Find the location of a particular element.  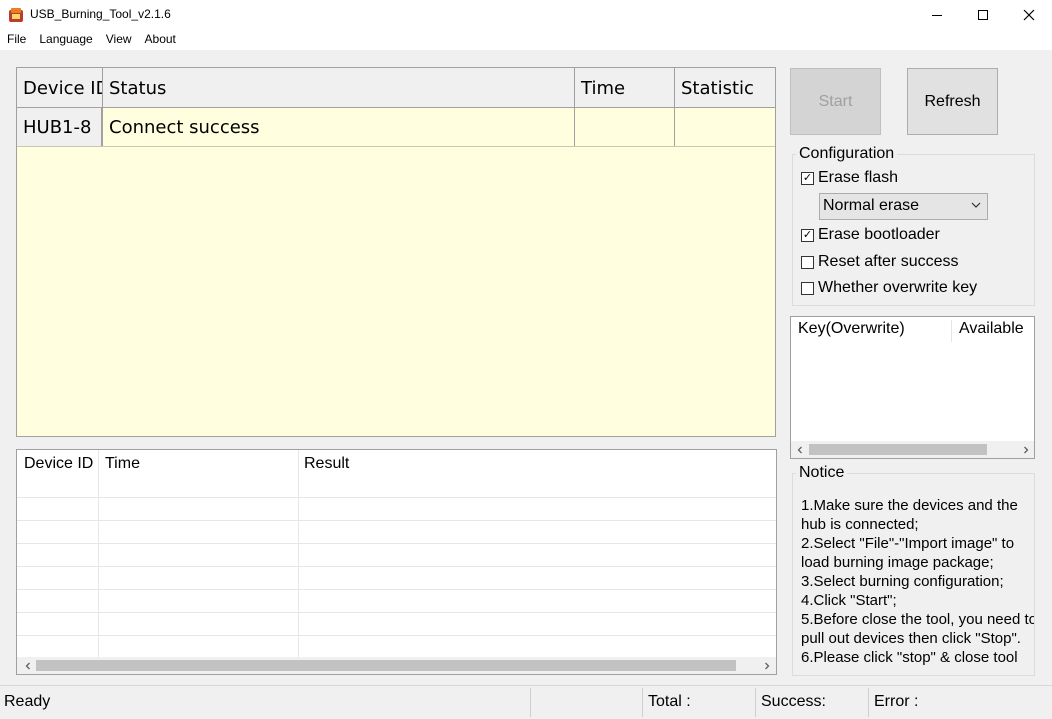

device-statistic-cell is located at coordinates (725, 127).